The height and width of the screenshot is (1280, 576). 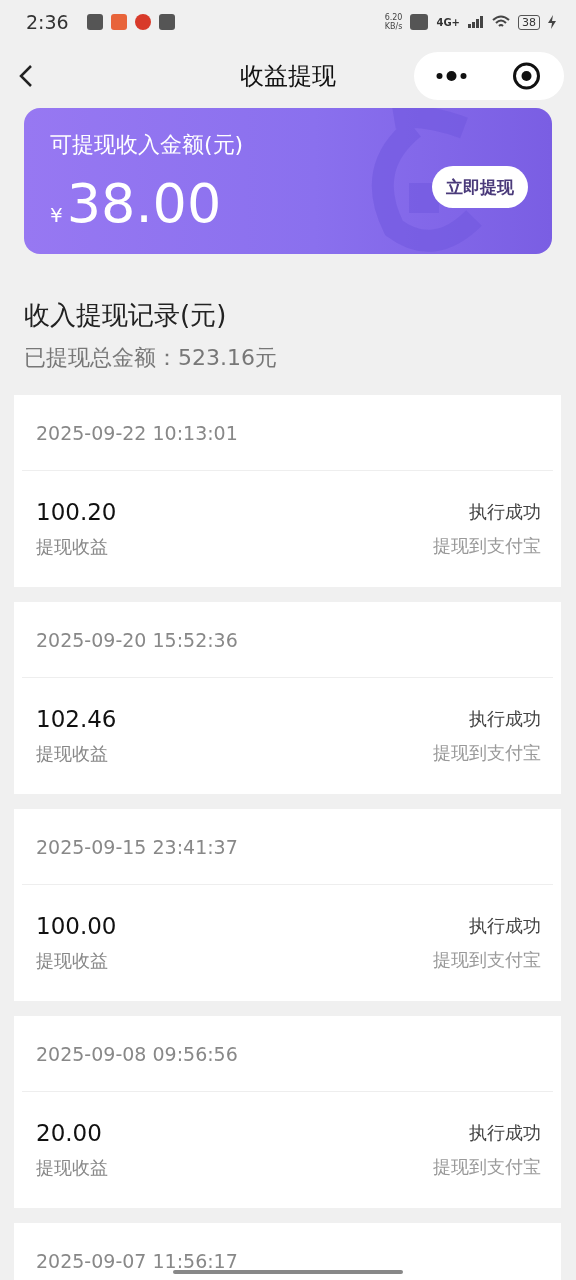 I want to click on record-time: 2025-09-15 23:41:37, so click(x=287, y=847).